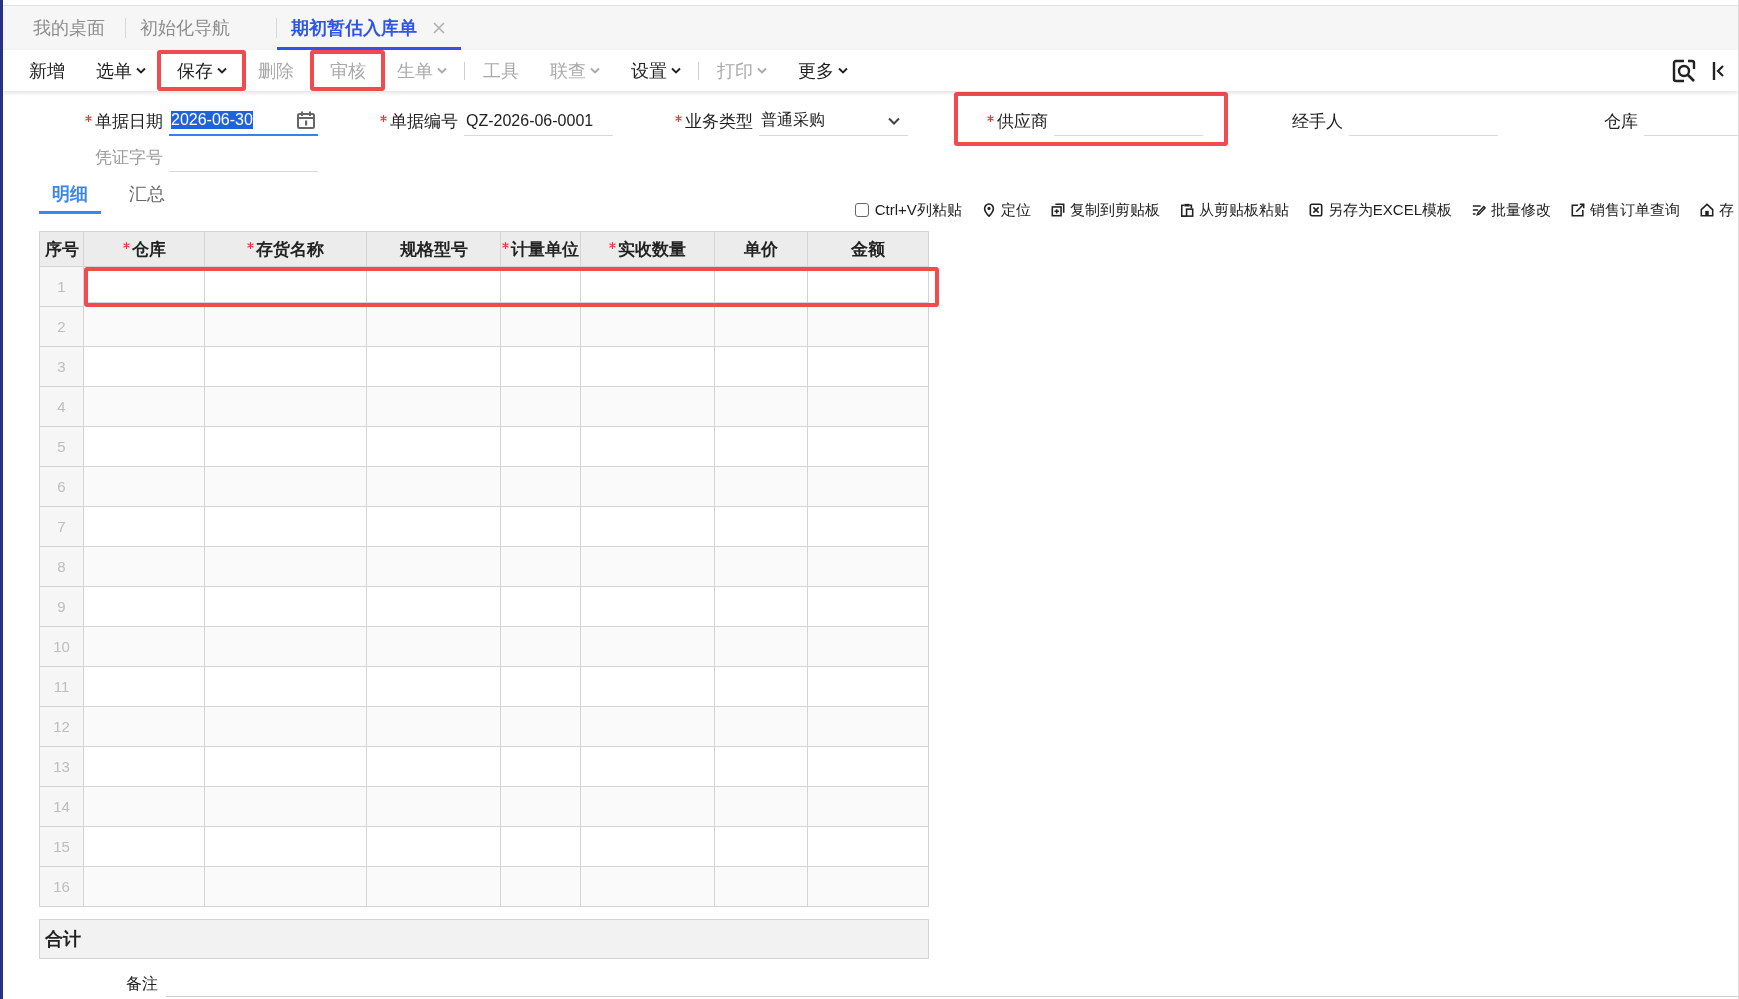 This screenshot has width=1739, height=999. I want to click on table-action-button: 批量修改, so click(1511, 210).